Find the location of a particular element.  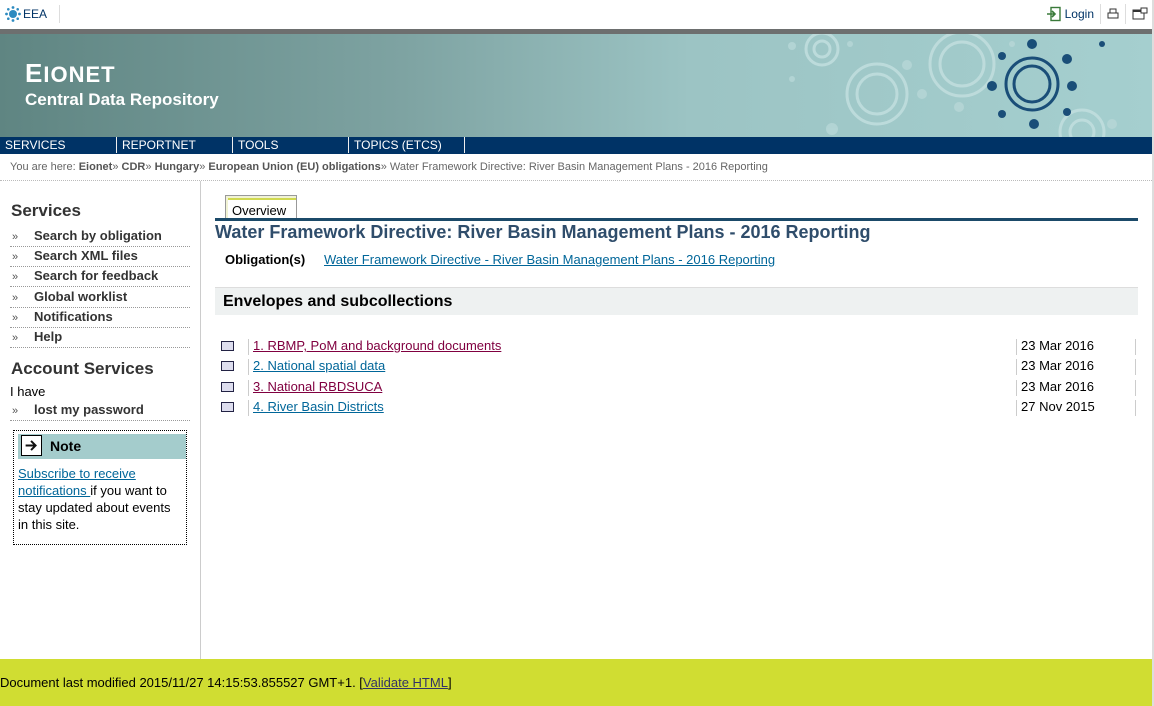

footer-close: ] is located at coordinates (449, 682).